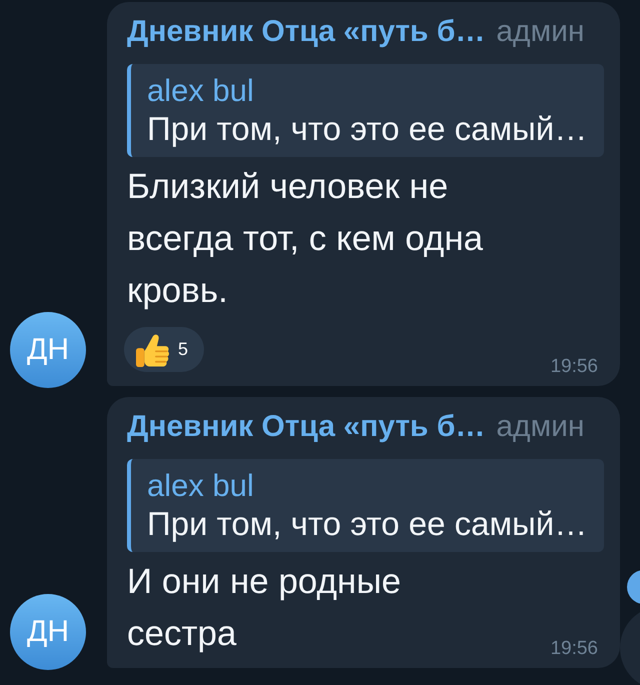 The image size is (640, 685). I want to click on reaction-button: 5, so click(164, 349).